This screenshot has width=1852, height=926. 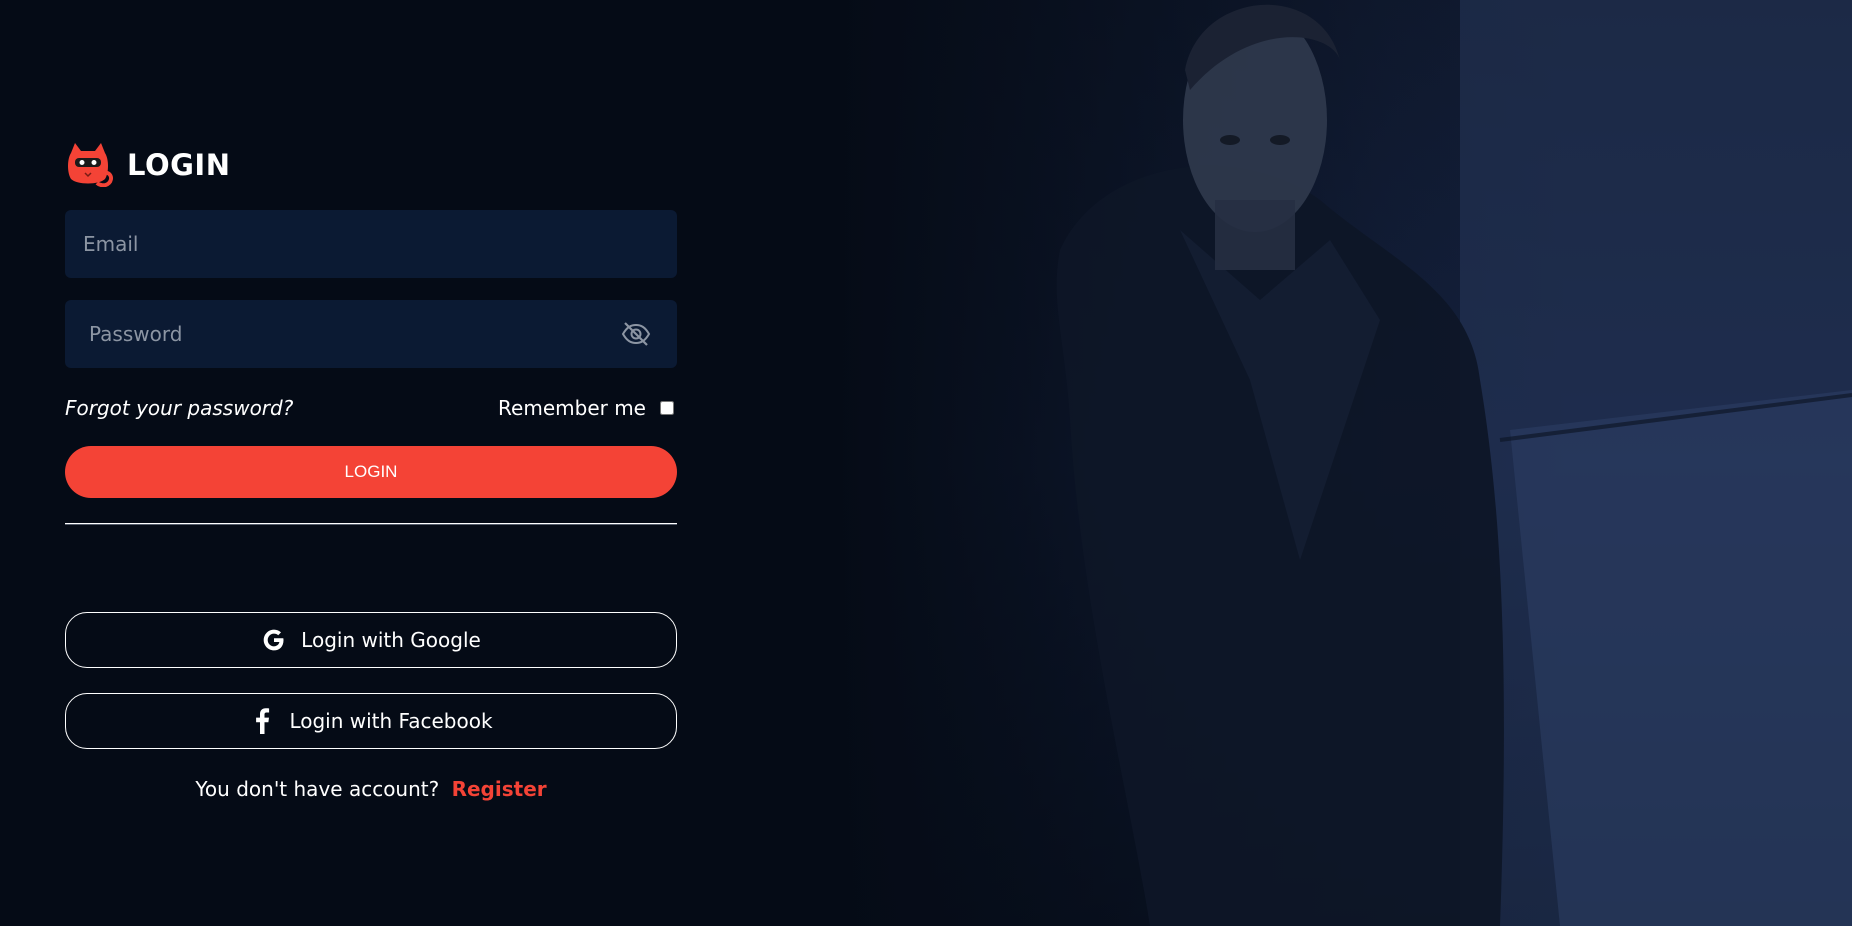 I want to click on password-field, so click(x=371, y=334).